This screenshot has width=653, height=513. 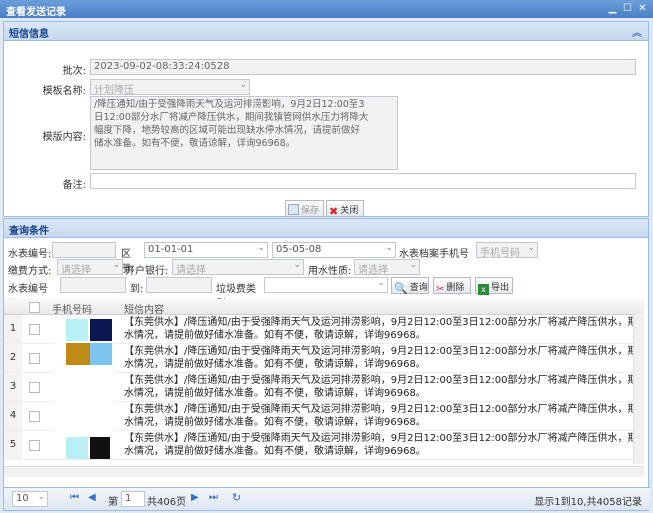 What do you see at coordinates (13, 358) in the screenshot?
I see `row-number: 2` at bounding box center [13, 358].